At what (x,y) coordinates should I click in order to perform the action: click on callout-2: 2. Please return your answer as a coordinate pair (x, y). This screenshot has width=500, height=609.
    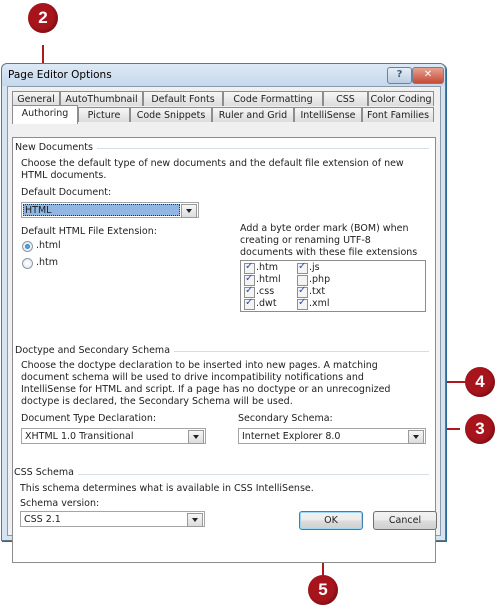
    Looking at the image, I should click on (43, 18).